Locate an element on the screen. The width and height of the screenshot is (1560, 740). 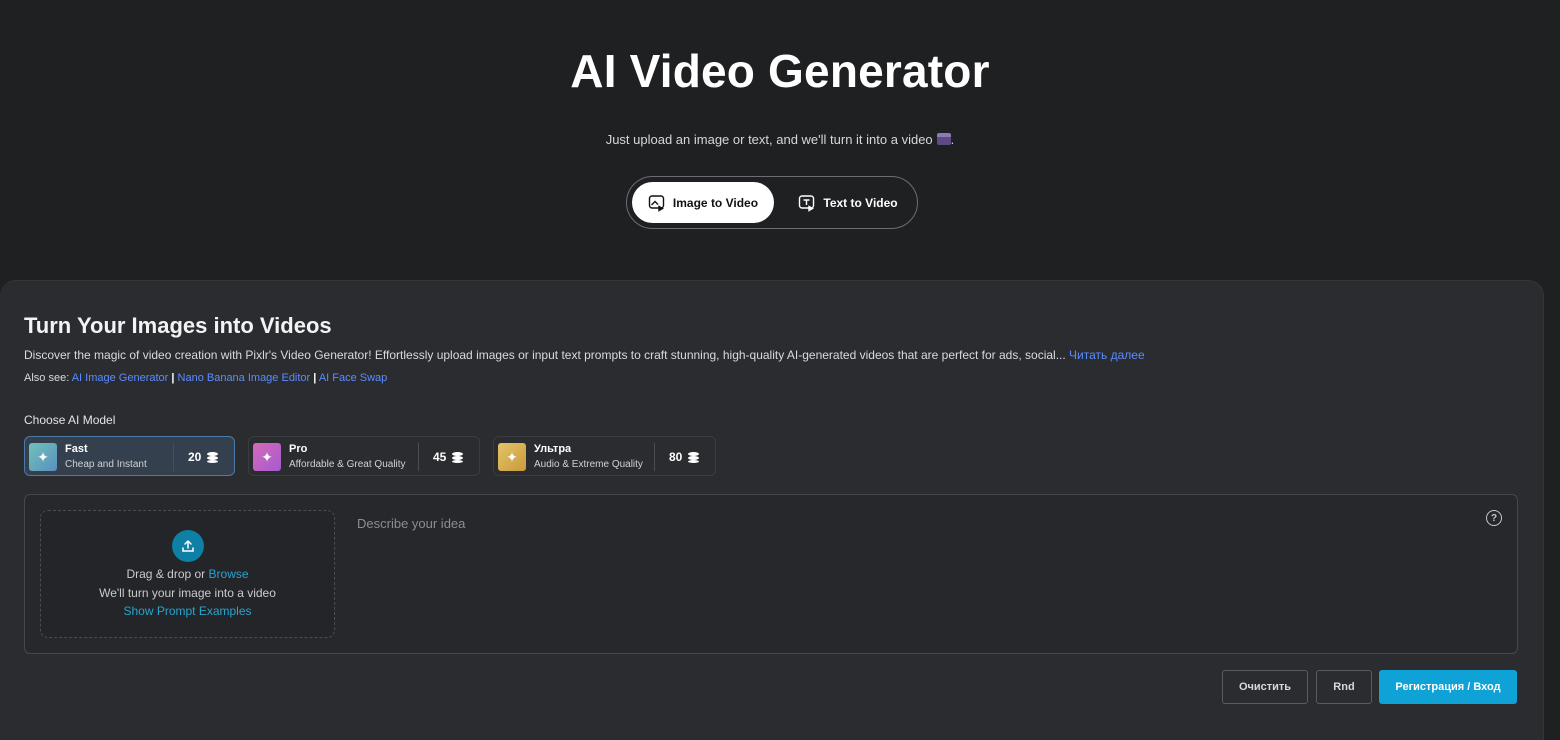
ai-image-generator-link: AI Image Generator is located at coordinates (120, 378).